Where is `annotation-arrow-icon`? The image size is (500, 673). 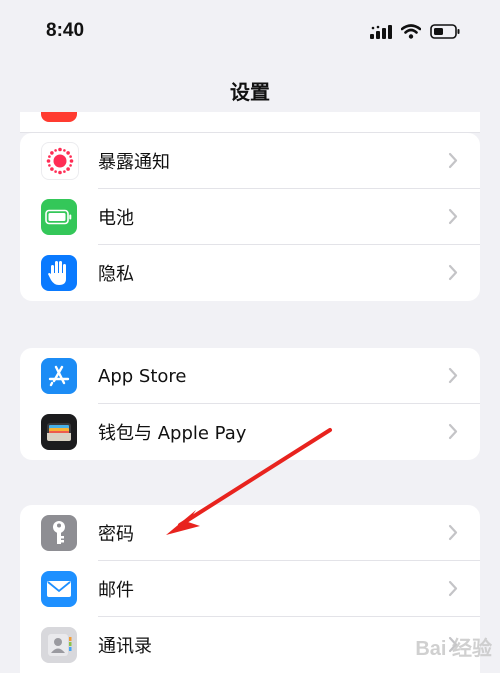 annotation-arrow-icon is located at coordinates (249, 481).